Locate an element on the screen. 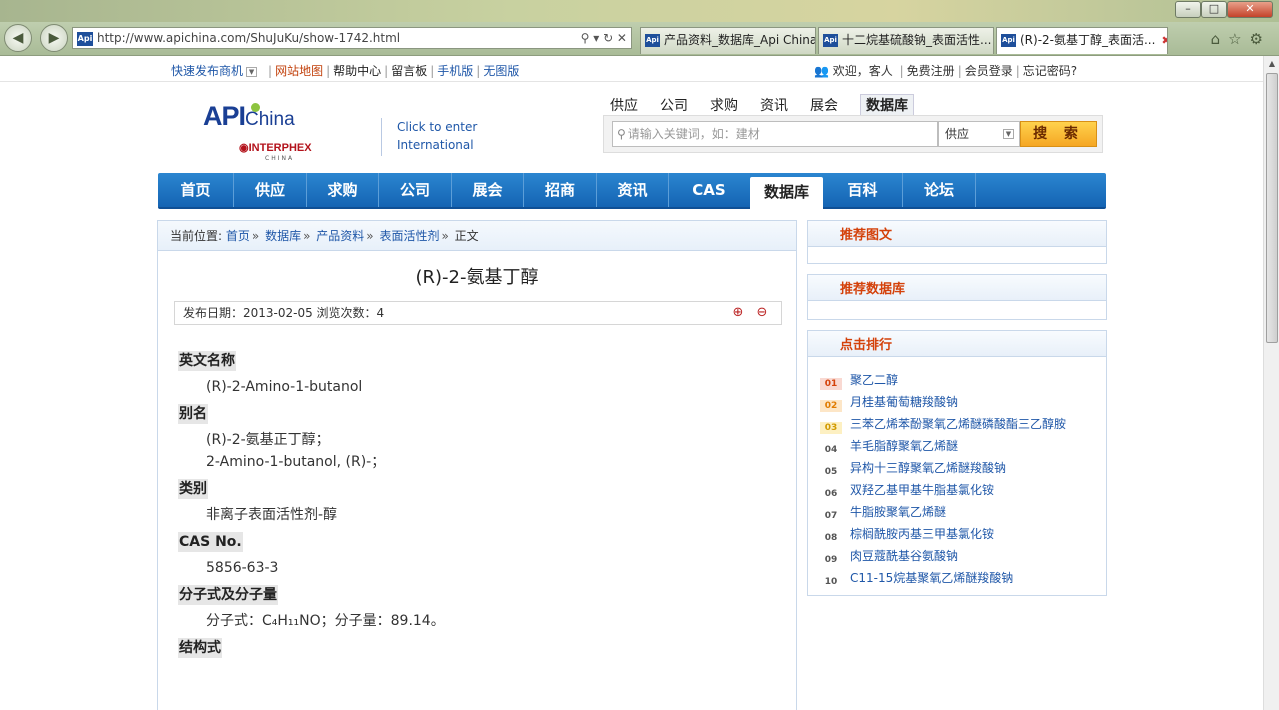 The height and width of the screenshot is (710, 1279). quick-publish-link: 快速发布商机 is located at coordinates (207, 71).